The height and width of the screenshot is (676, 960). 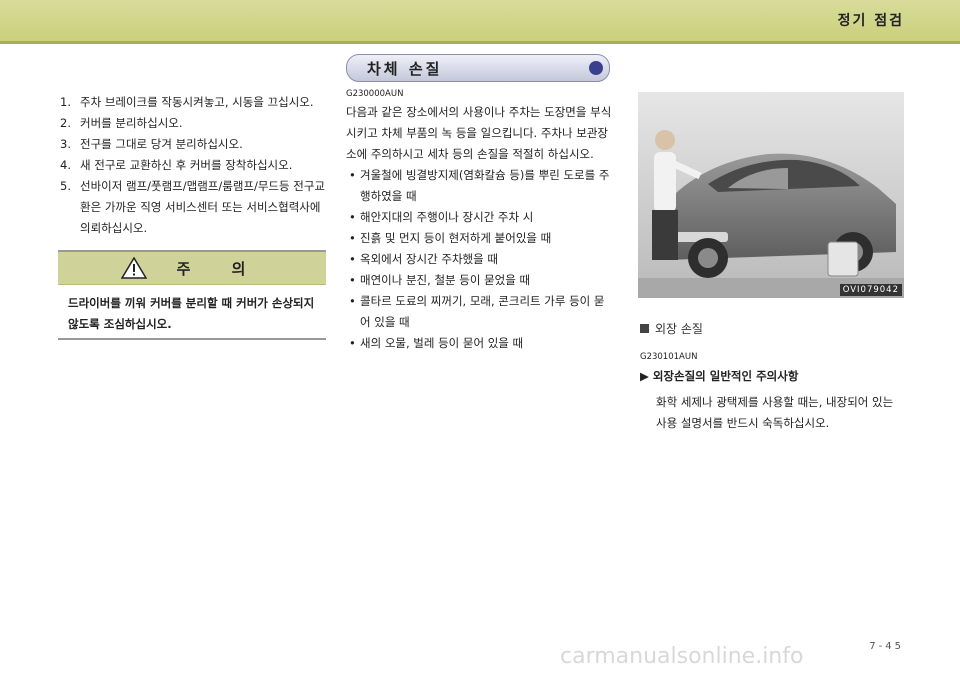 I want to click on section-title: 차체 손질, so click(x=405, y=69).